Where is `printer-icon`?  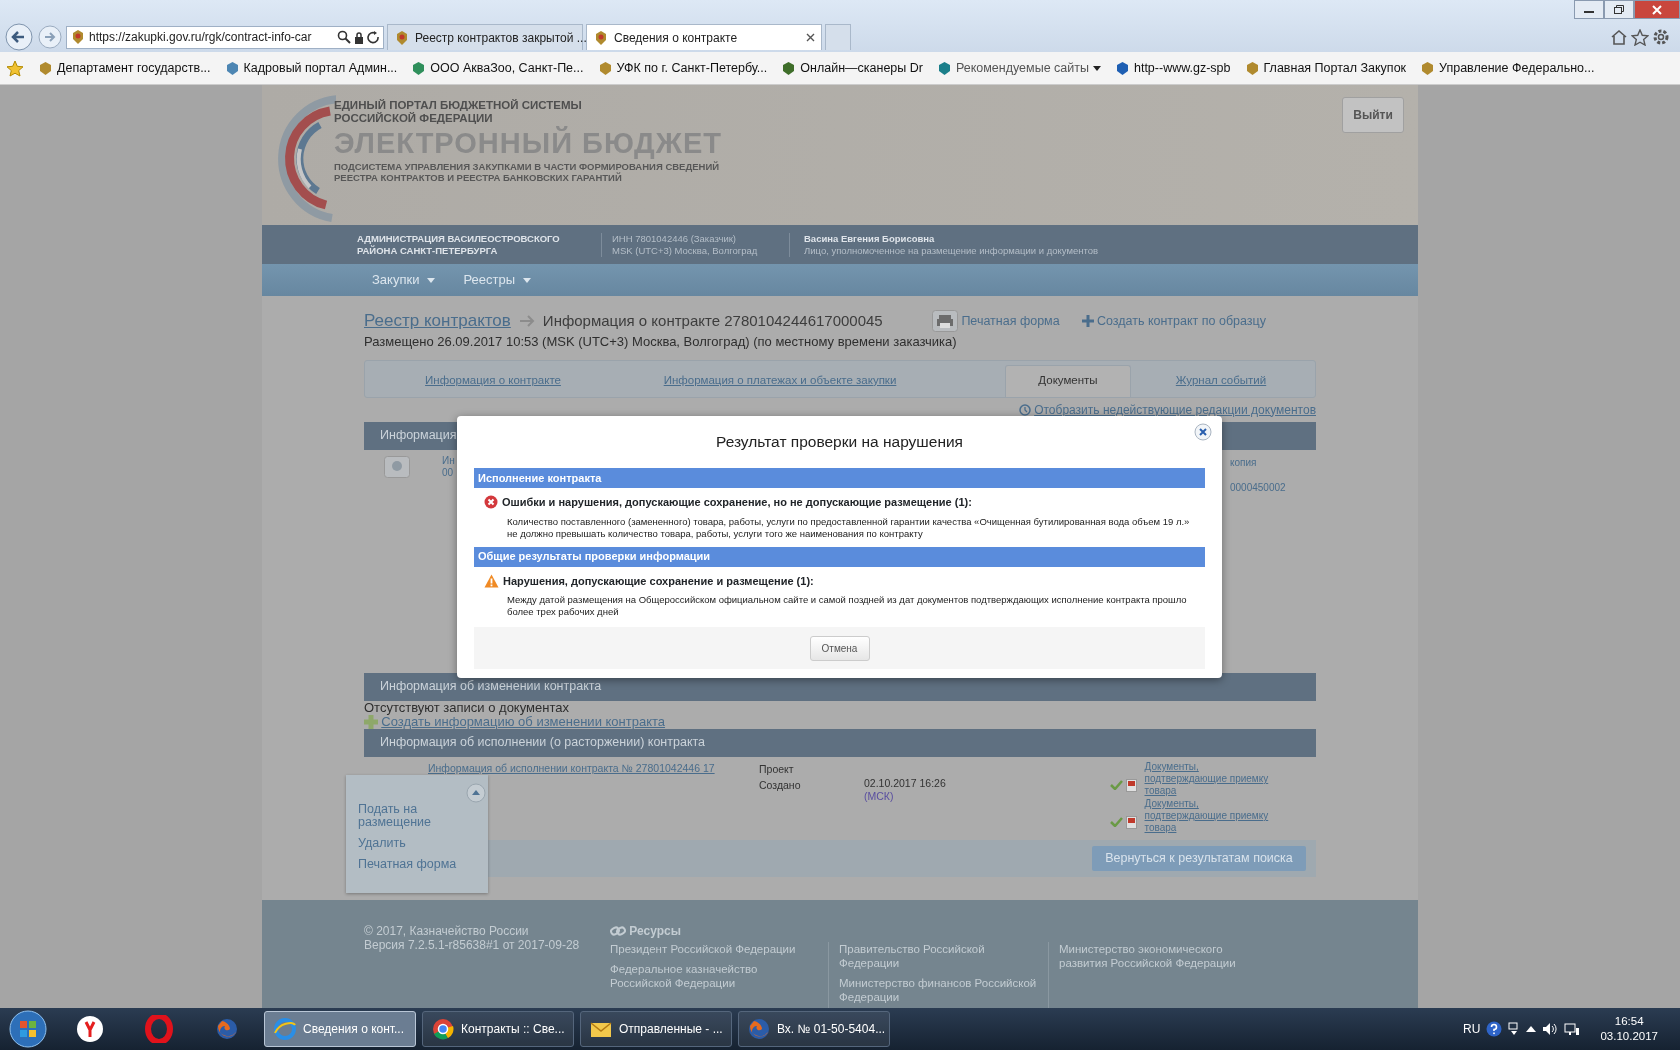
printer-icon is located at coordinates (945, 321).